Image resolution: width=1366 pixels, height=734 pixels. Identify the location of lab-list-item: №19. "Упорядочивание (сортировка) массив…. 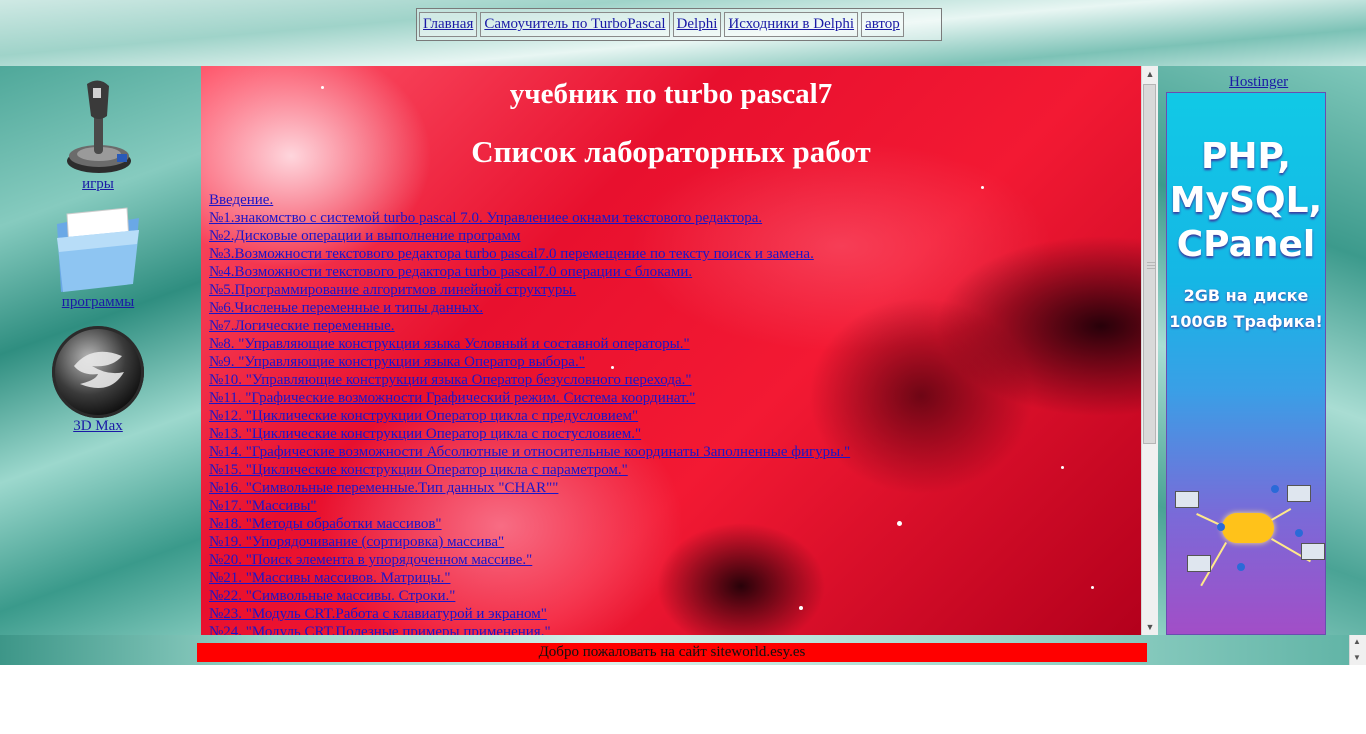
(529, 542).